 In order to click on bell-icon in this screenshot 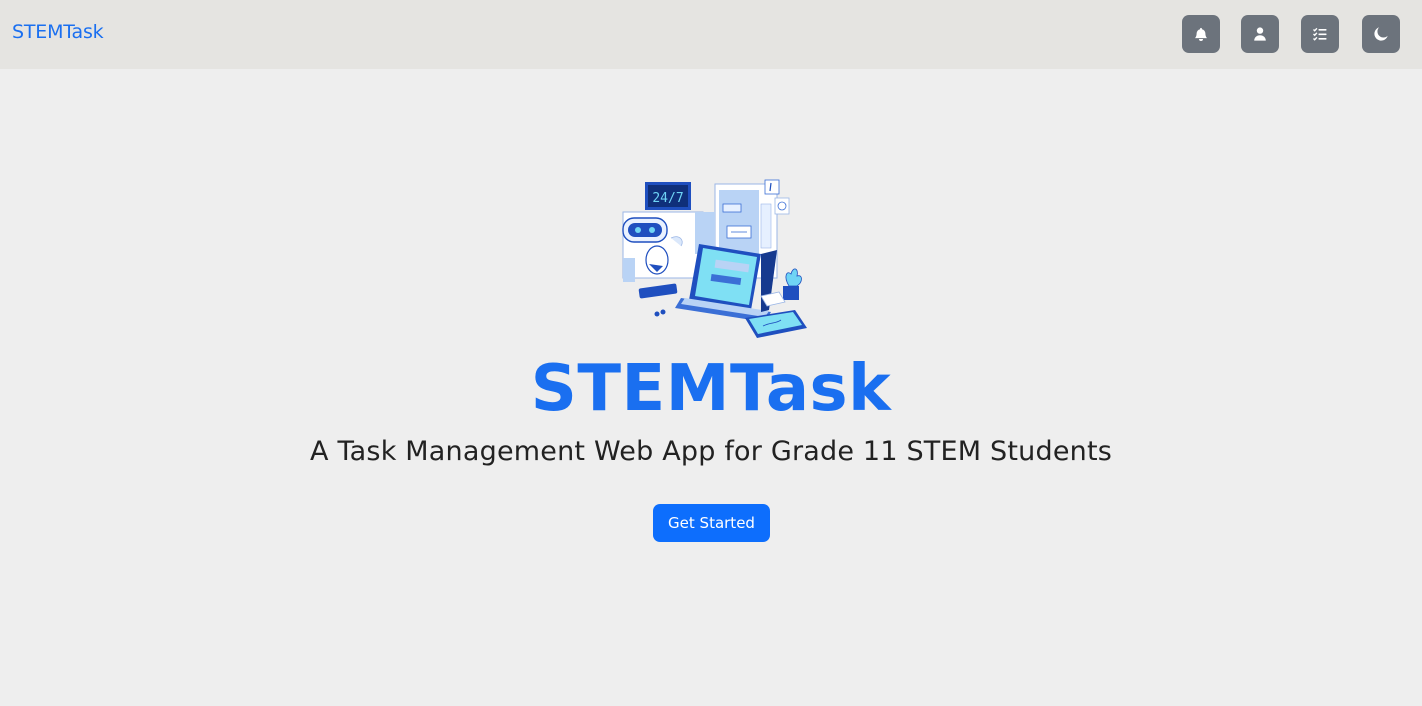, I will do `click(1201, 34)`.